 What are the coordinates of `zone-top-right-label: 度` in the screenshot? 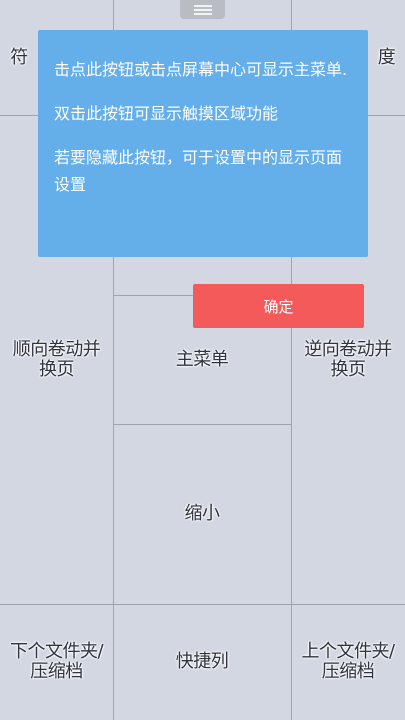 It's located at (386, 57).